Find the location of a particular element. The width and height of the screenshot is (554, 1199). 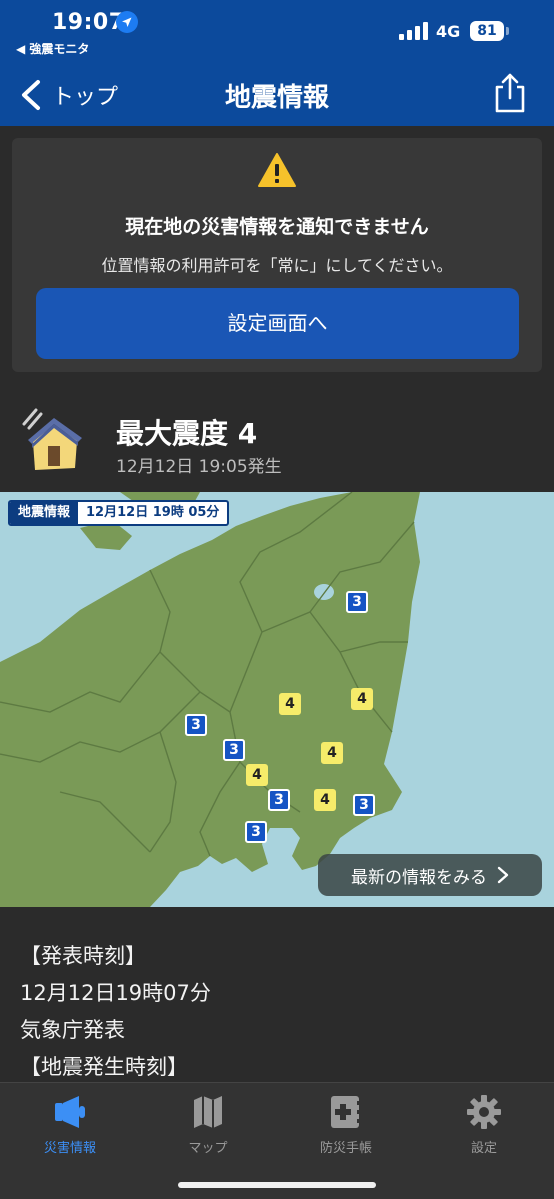

tab-map: マップ is located at coordinates (208, 1128).